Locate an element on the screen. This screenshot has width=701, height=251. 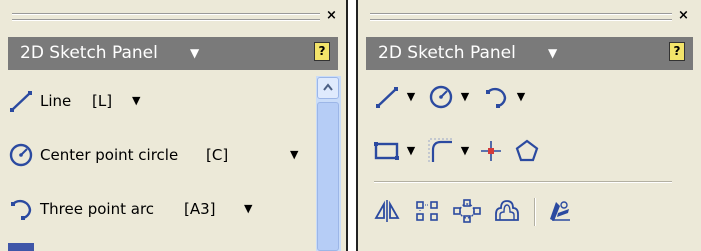
tool-item-shortcut: [A3] is located at coordinates (200, 209).